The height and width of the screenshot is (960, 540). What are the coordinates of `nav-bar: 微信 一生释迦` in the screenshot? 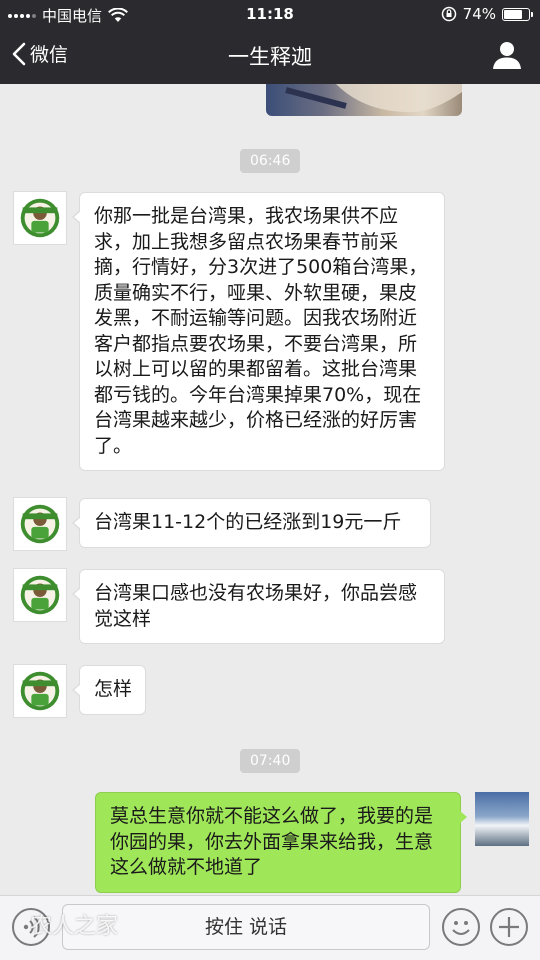 It's located at (270, 56).